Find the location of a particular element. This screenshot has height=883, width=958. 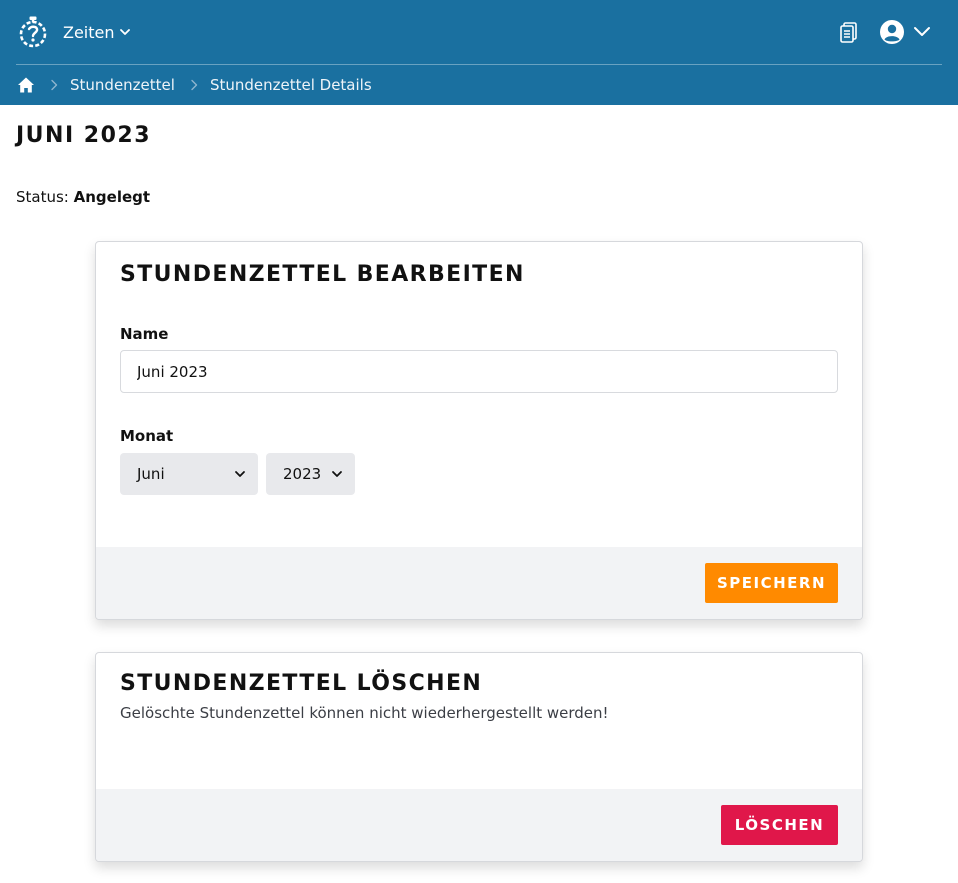

month-select-value: Juni is located at coordinates (151, 474).